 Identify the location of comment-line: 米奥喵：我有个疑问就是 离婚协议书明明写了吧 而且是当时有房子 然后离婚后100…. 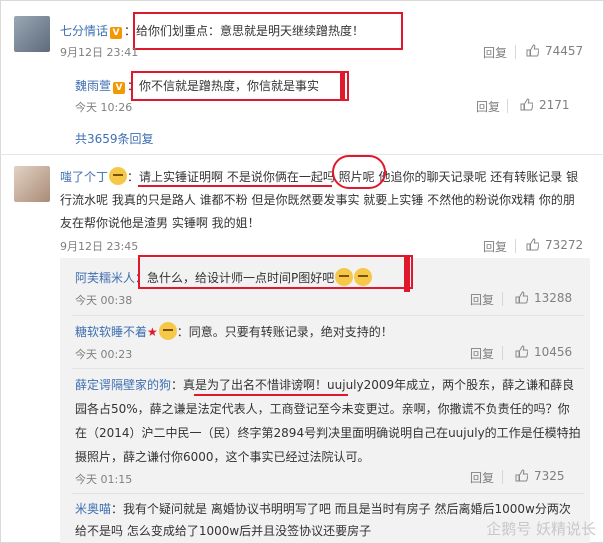
(323, 509).